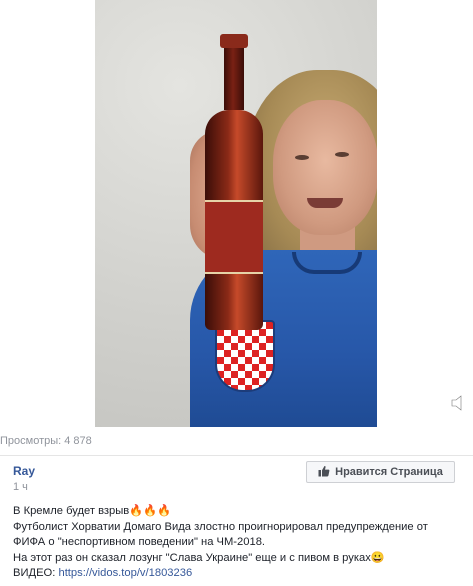  Describe the element at coordinates (46, 441) in the screenshot. I see `view-count: Просмотры: 4 878` at that location.